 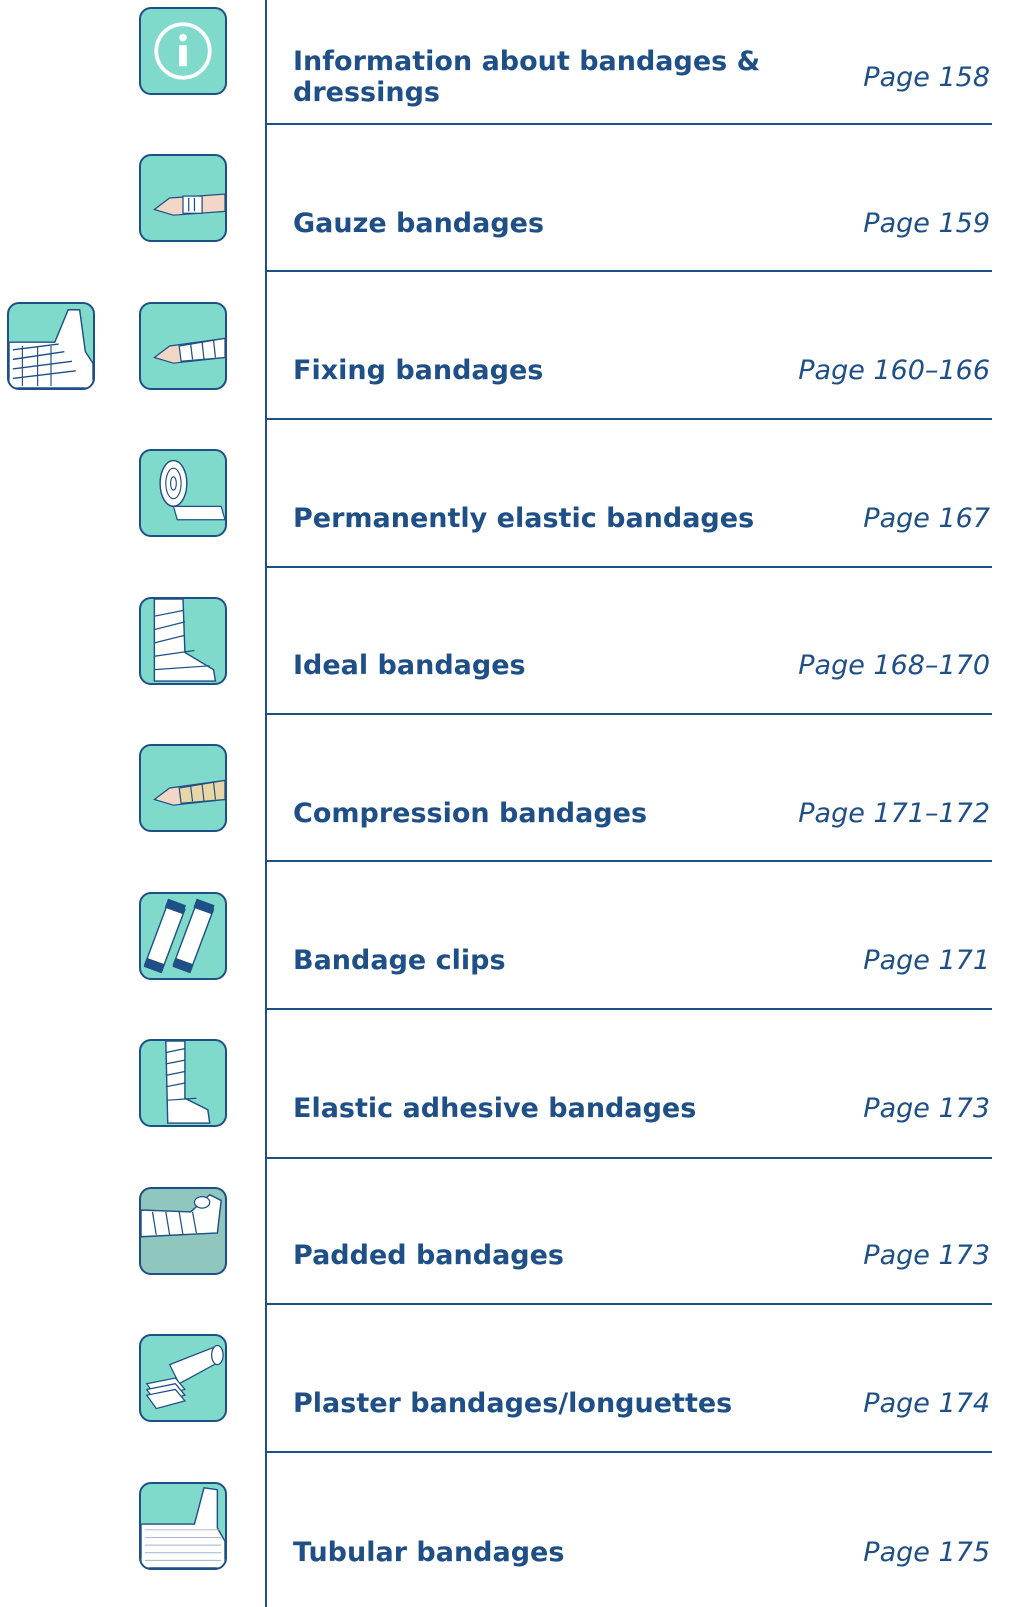 What do you see at coordinates (183, 51) in the screenshot?
I see `info-icon` at bounding box center [183, 51].